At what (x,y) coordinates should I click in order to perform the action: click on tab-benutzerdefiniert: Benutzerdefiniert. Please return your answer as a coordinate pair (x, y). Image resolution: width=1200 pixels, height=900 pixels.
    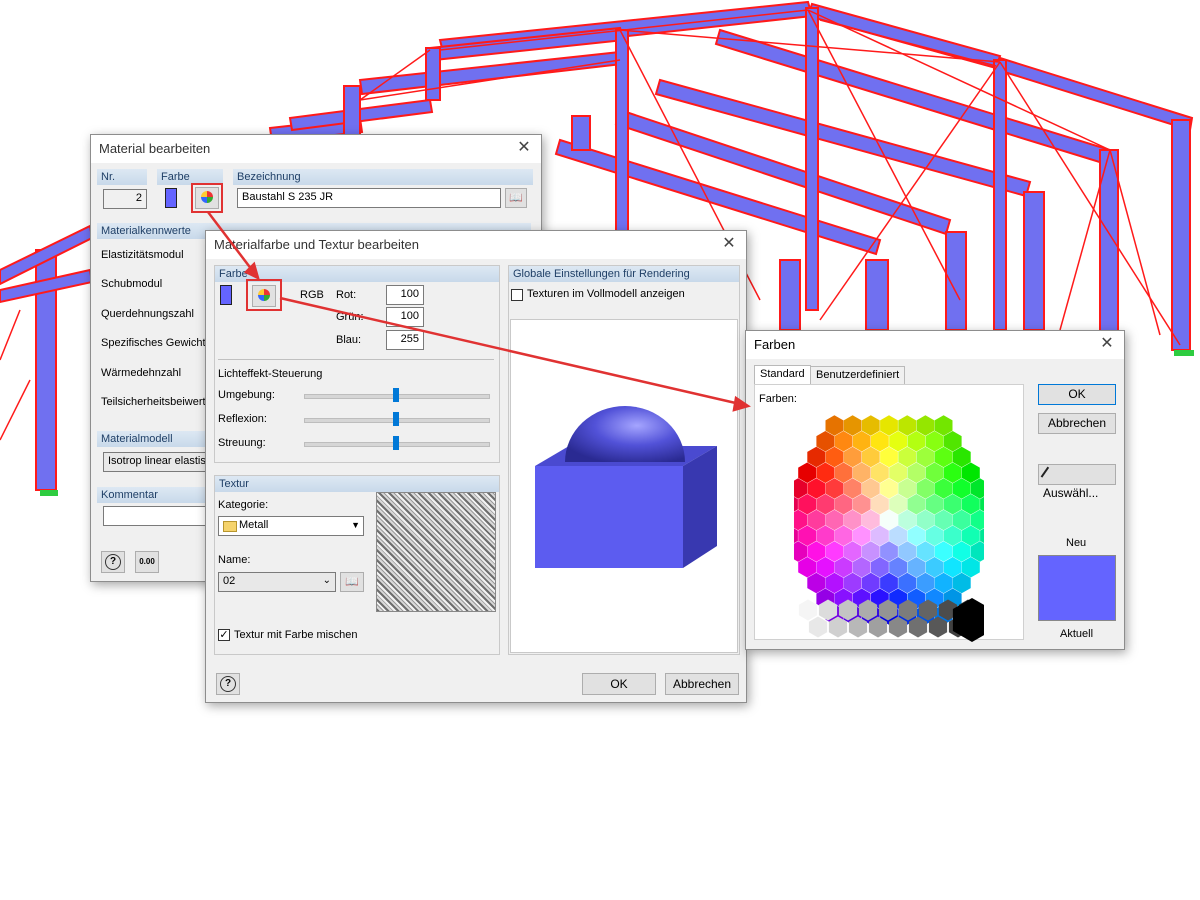
    Looking at the image, I should click on (858, 375).